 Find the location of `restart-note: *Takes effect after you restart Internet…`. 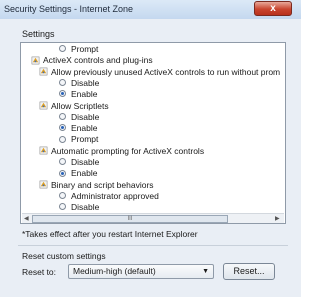

restart-note: *Takes effect after you restart Internet… is located at coordinates (110, 234).